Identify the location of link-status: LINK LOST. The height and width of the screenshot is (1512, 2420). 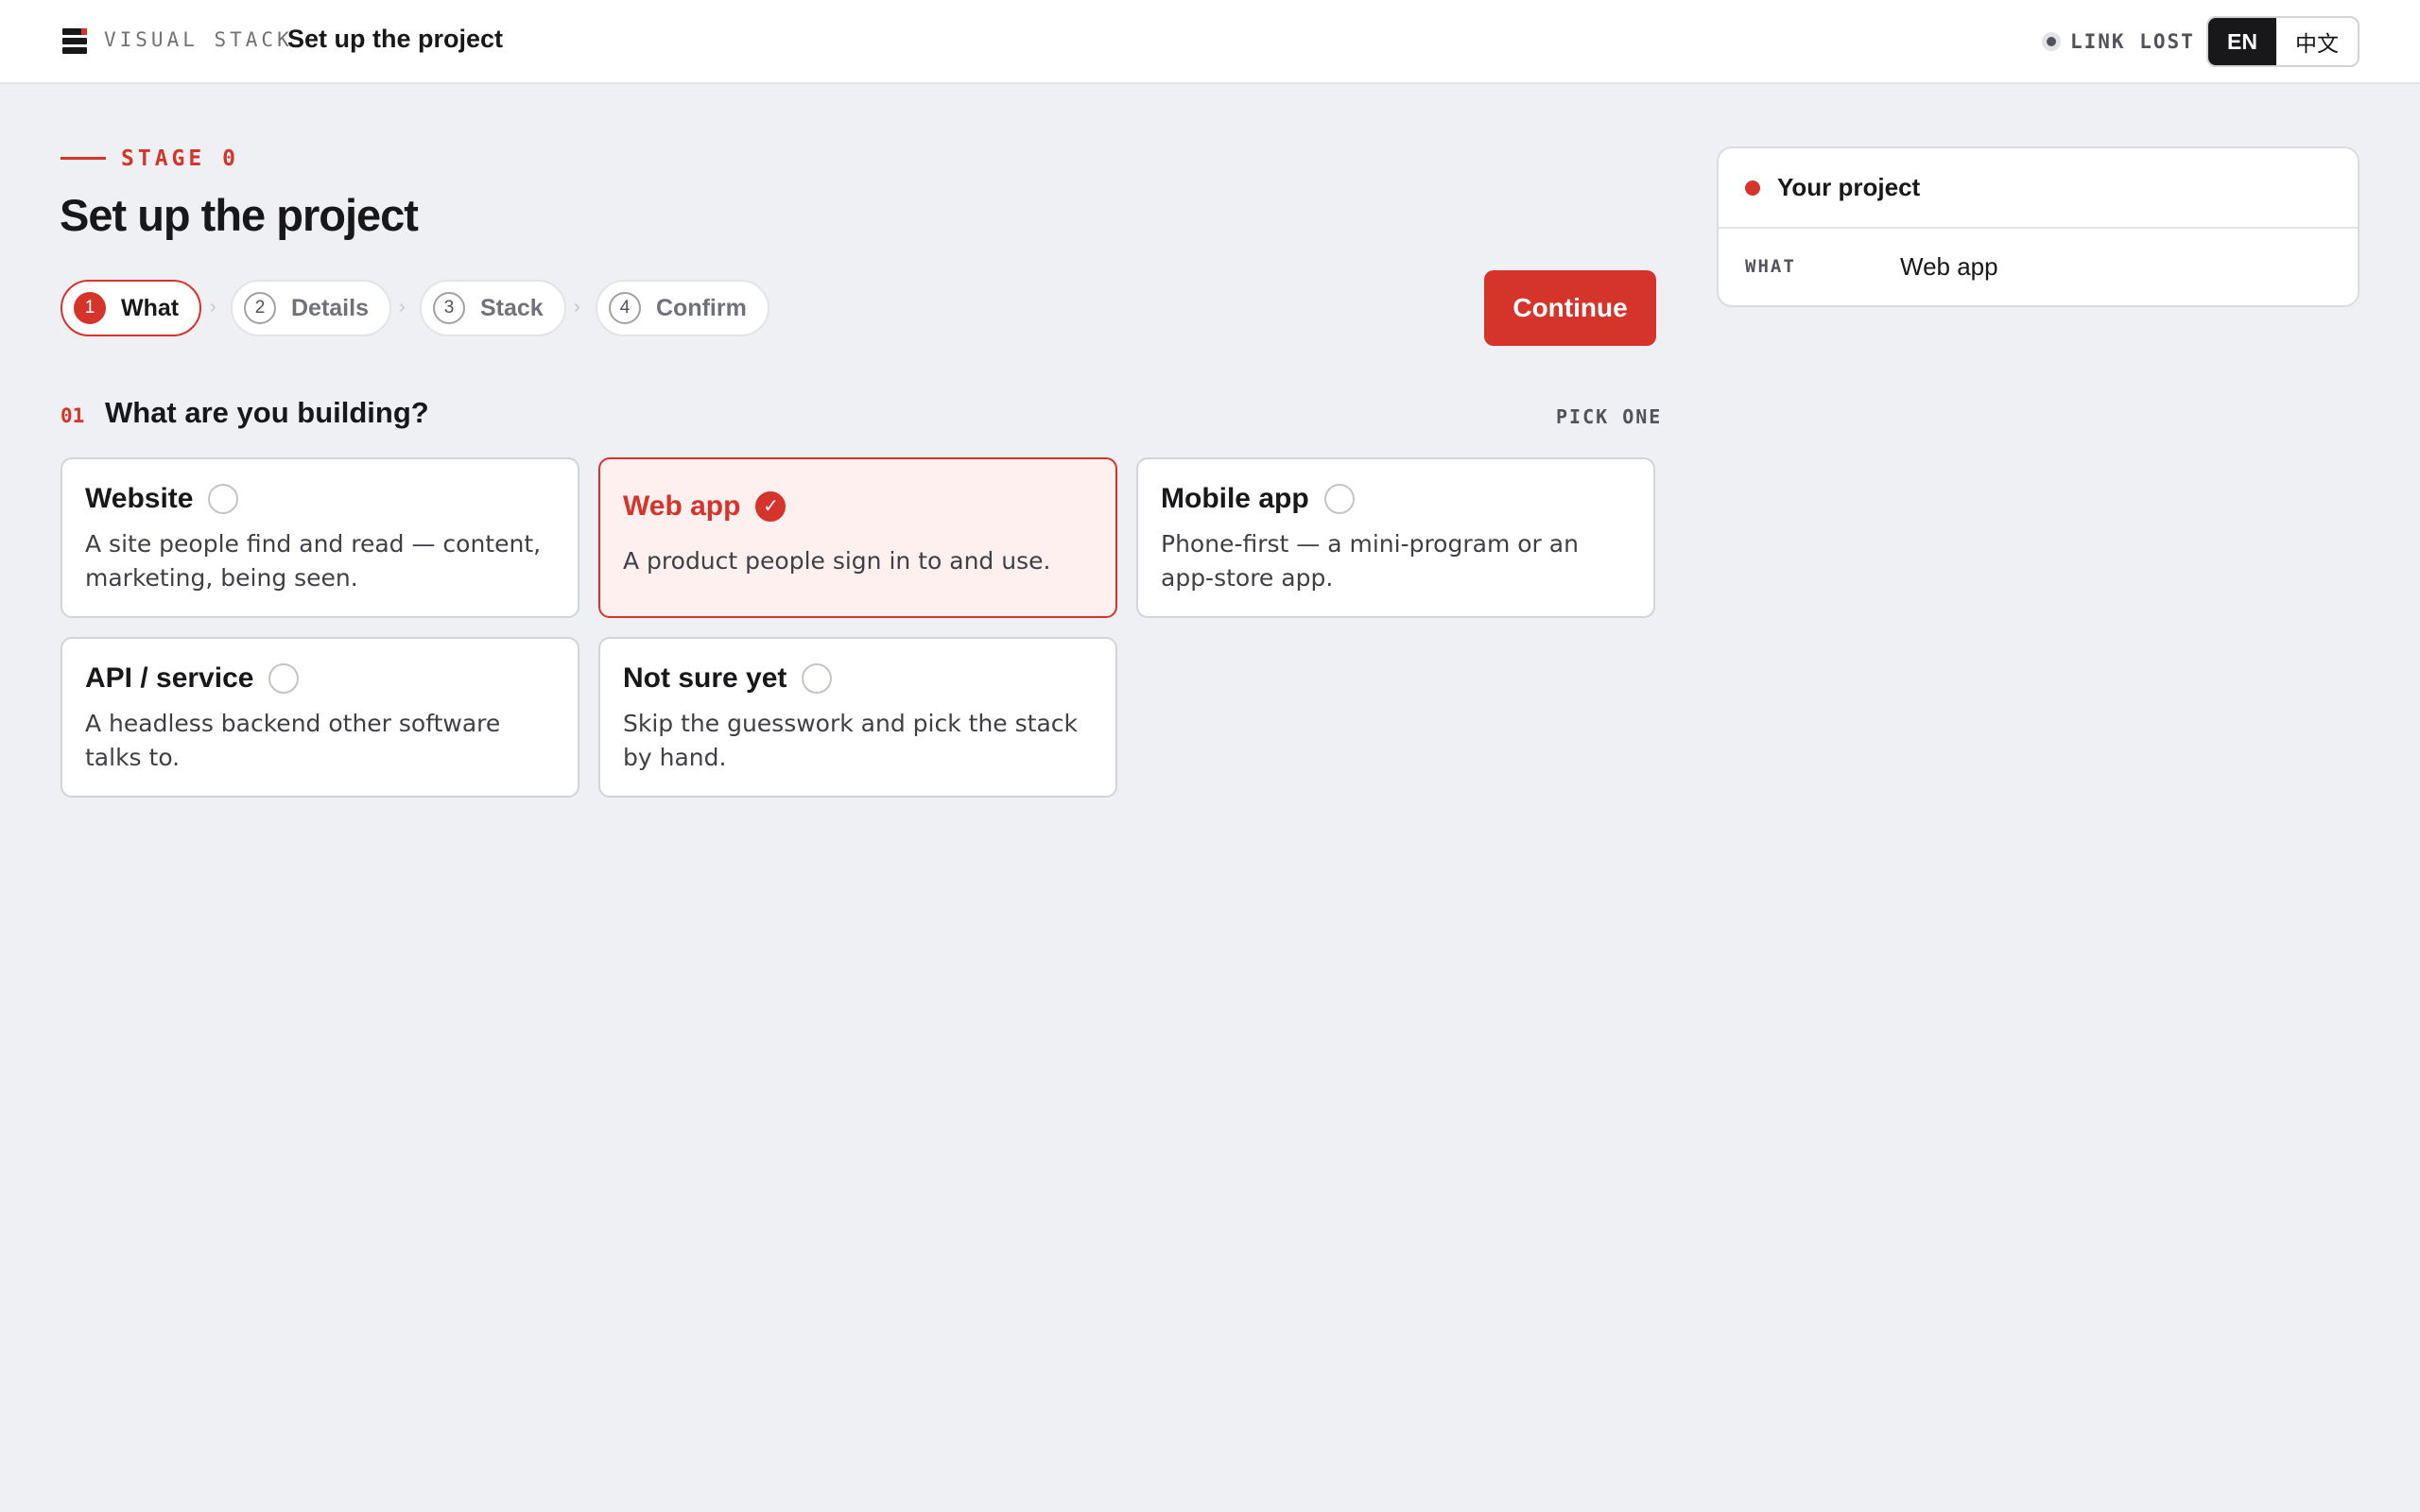
(2118, 41).